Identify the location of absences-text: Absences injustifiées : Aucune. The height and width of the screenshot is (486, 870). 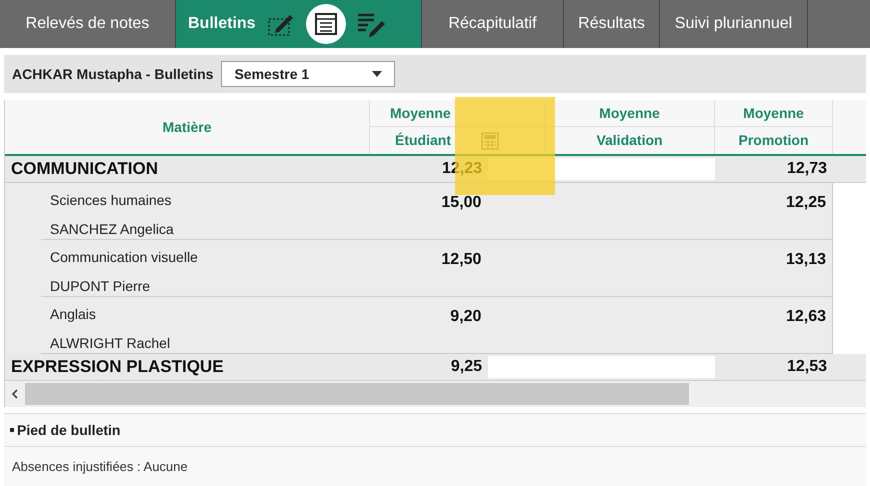
(100, 467).